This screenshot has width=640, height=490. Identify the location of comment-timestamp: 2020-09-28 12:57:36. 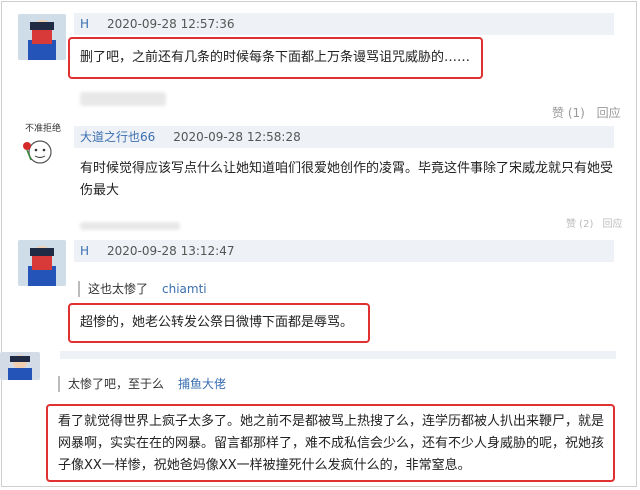
(171, 24).